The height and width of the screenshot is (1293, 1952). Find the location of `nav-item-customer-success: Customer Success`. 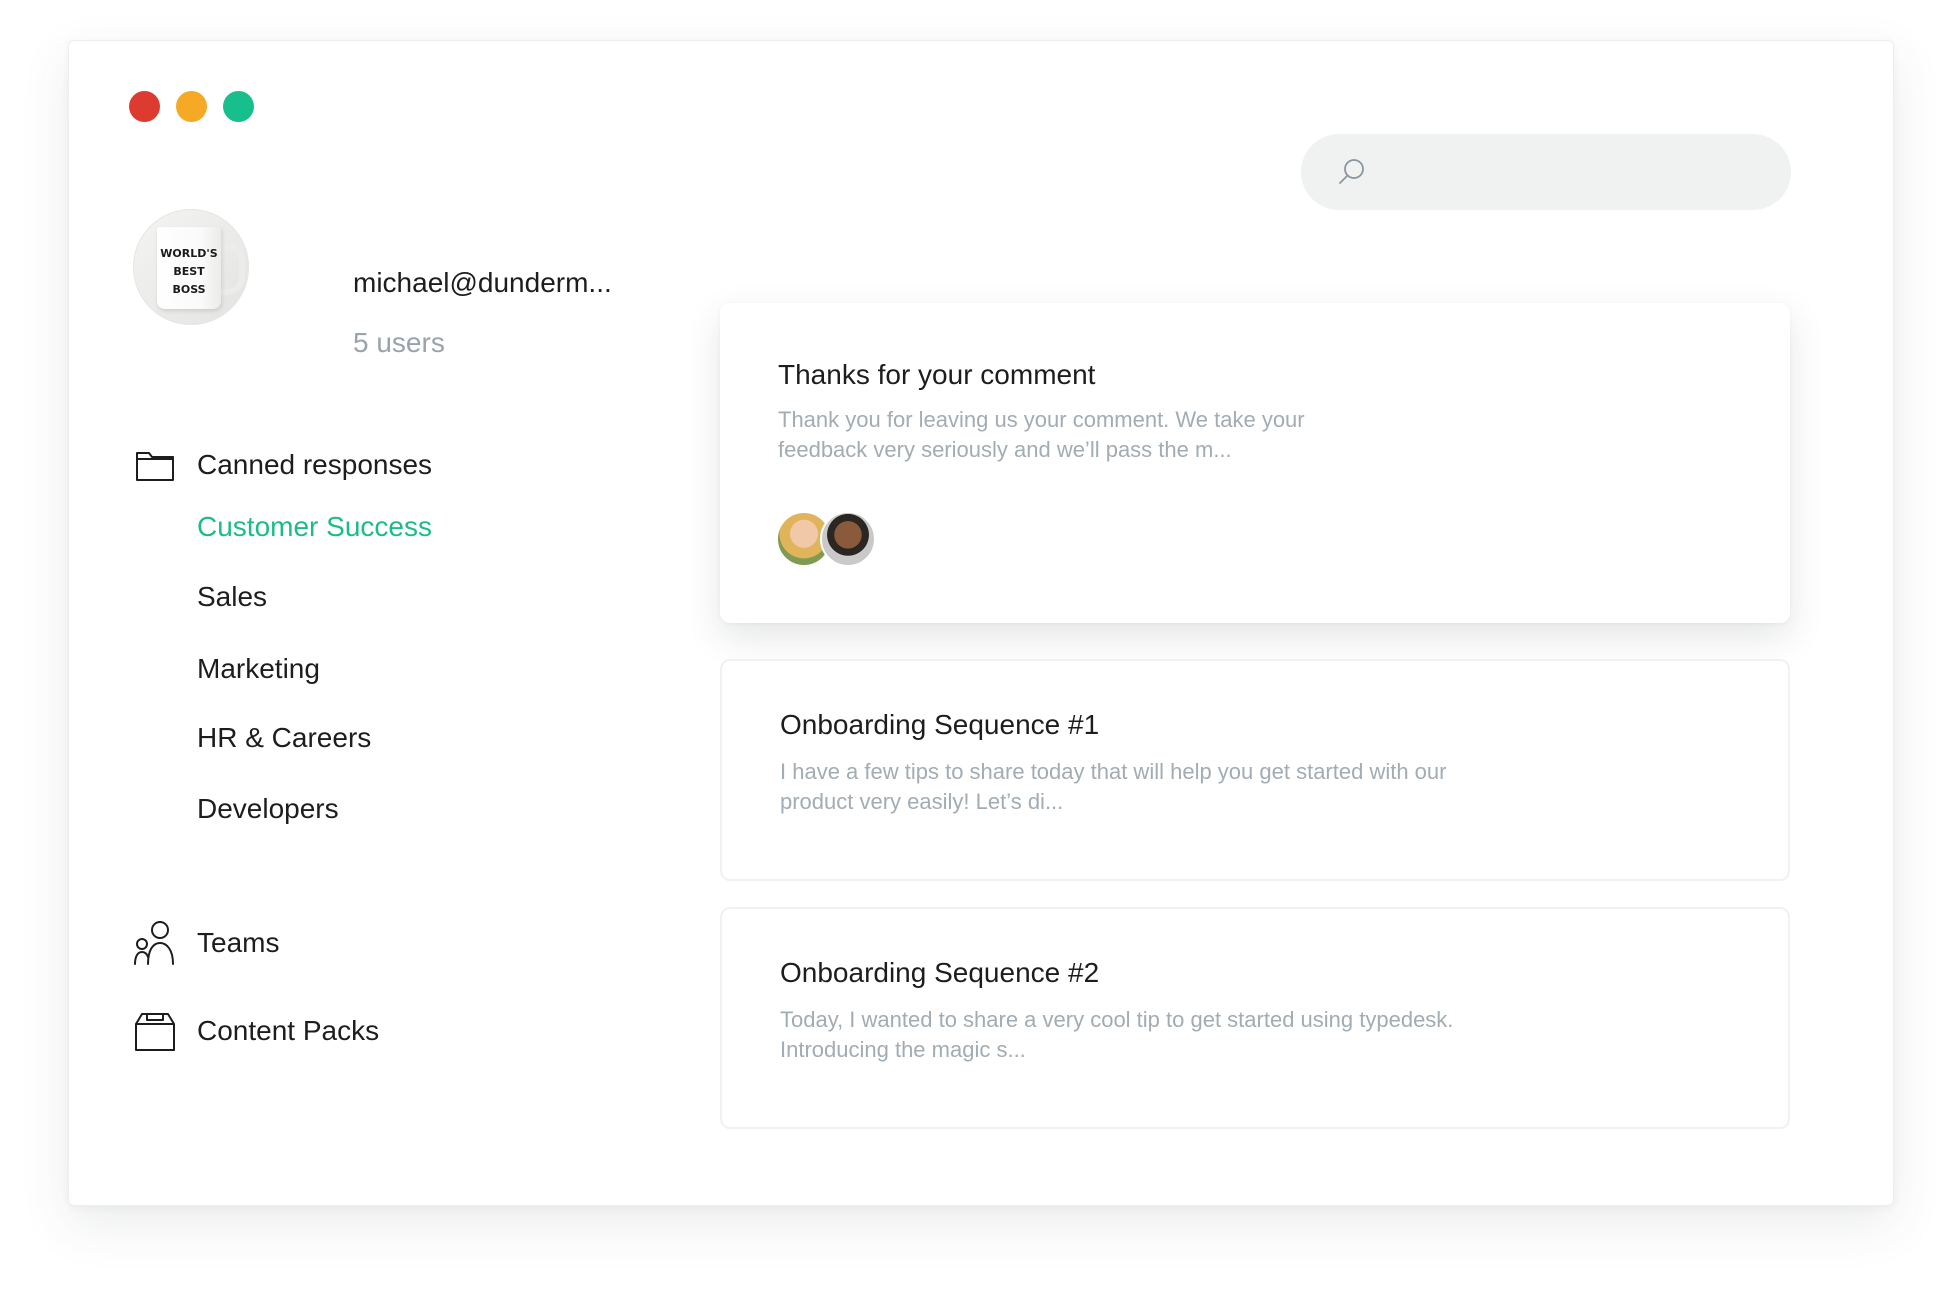

nav-item-customer-success: Customer Success is located at coordinates (314, 527).